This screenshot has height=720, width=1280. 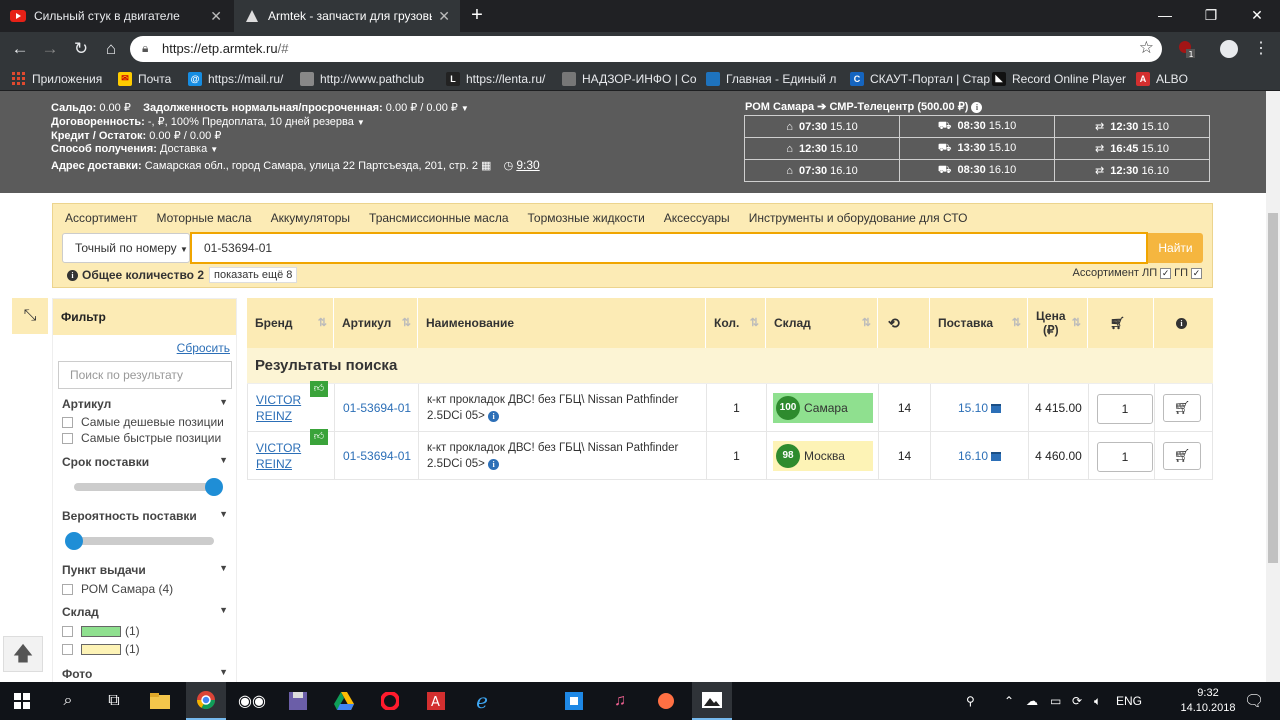 I want to click on chrome-icon, so click(x=206, y=701).